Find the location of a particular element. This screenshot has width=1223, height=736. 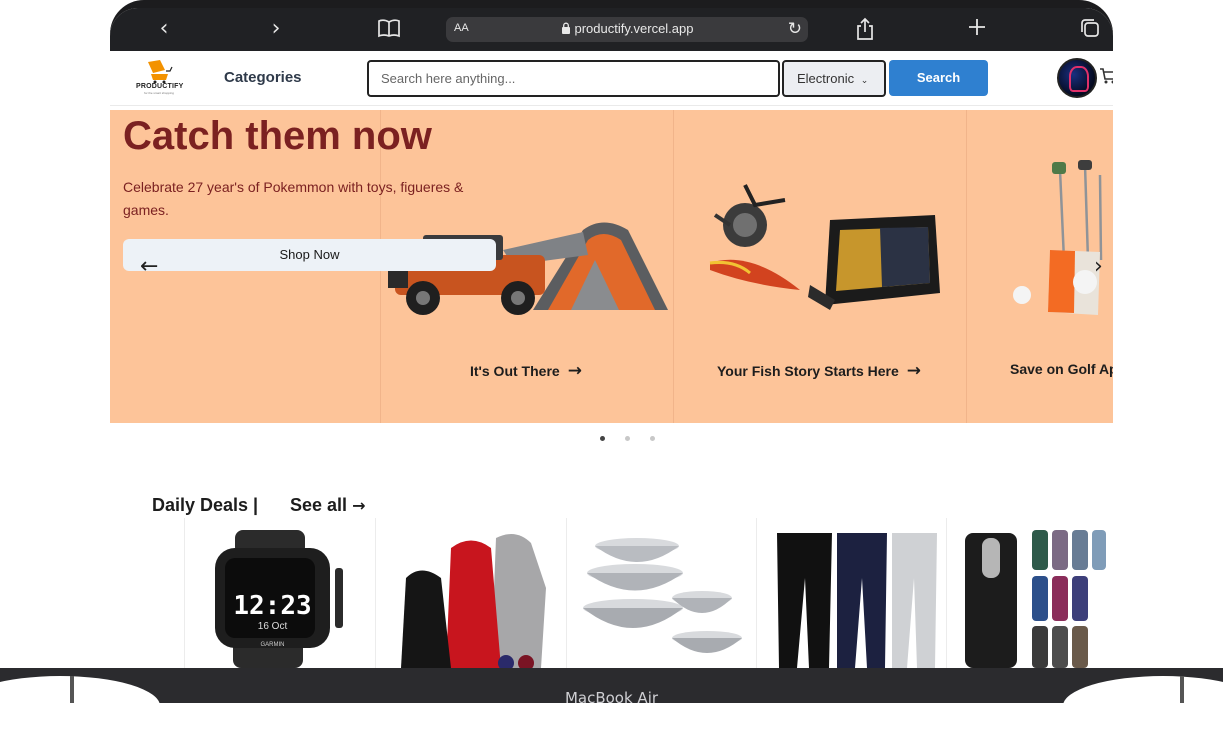

deal-card-tumblers is located at coordinates (1029, 593).